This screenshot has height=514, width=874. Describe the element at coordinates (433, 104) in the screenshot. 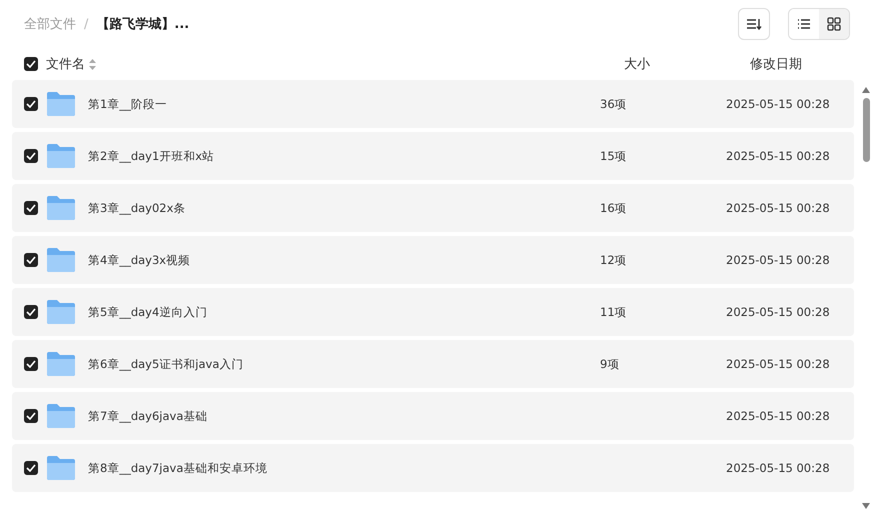

I see `file-row: 第1章__阶段一 36项 2025-05-15 00:28` at that location.